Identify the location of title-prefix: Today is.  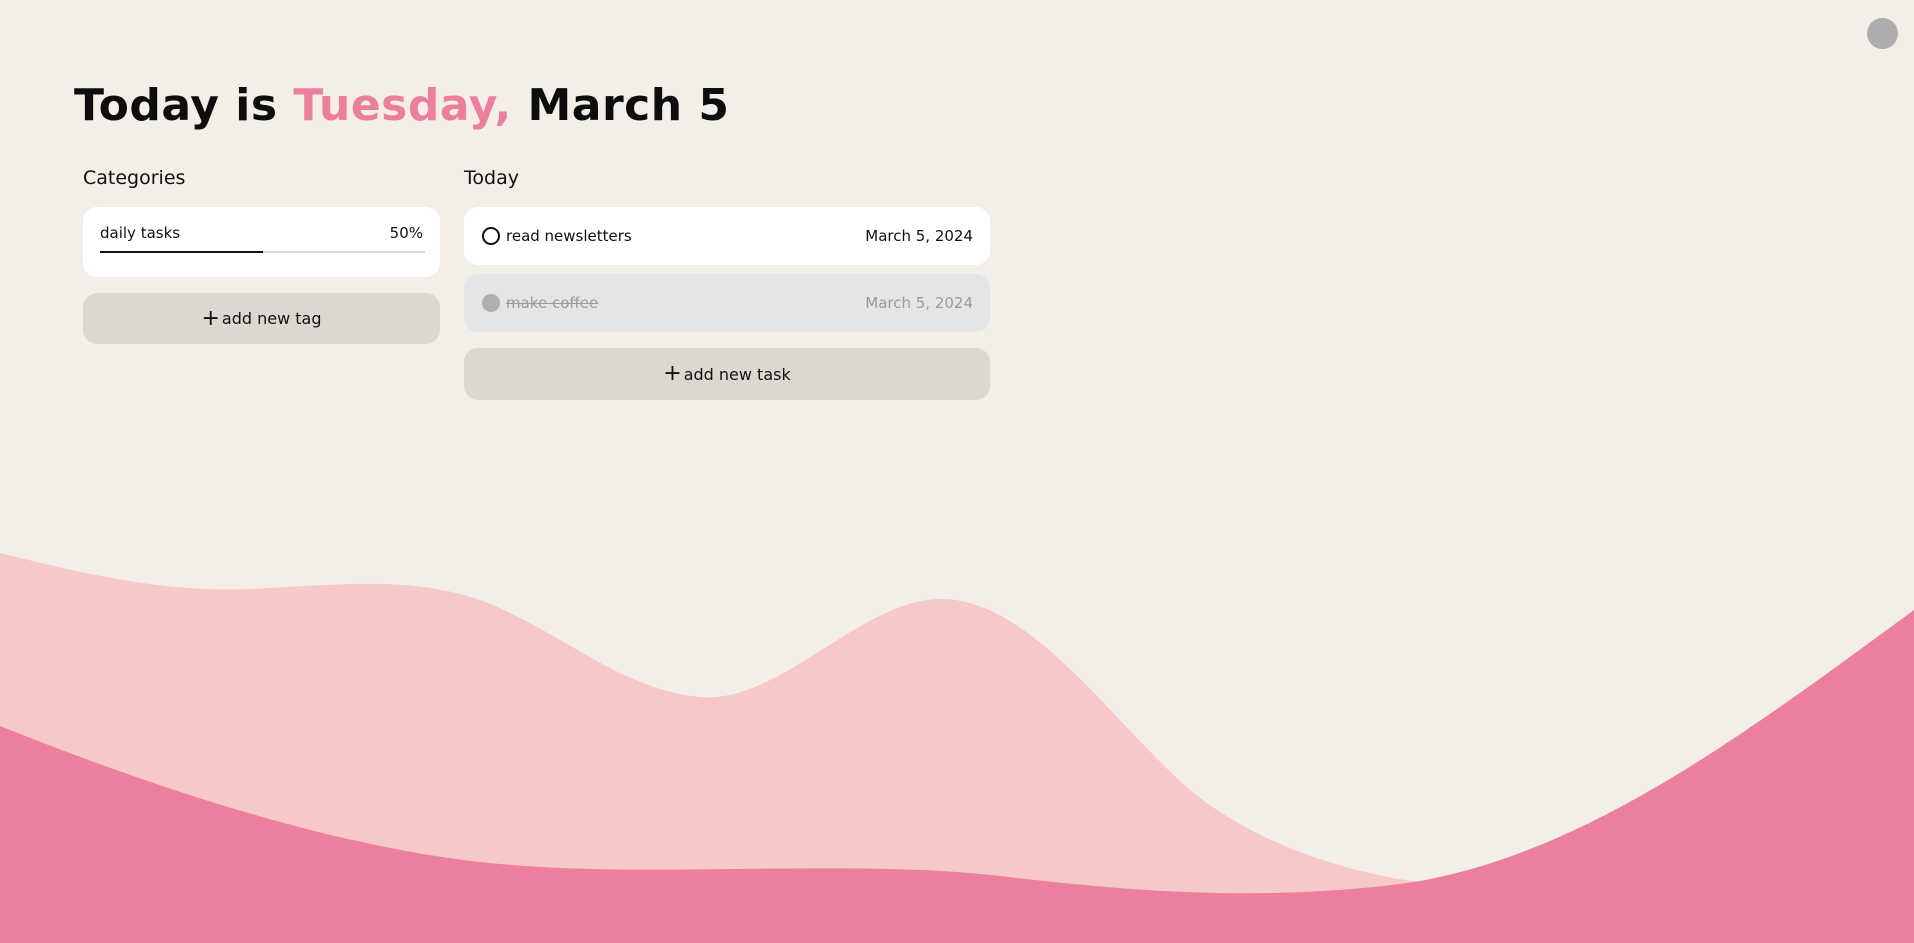
(184, 105).